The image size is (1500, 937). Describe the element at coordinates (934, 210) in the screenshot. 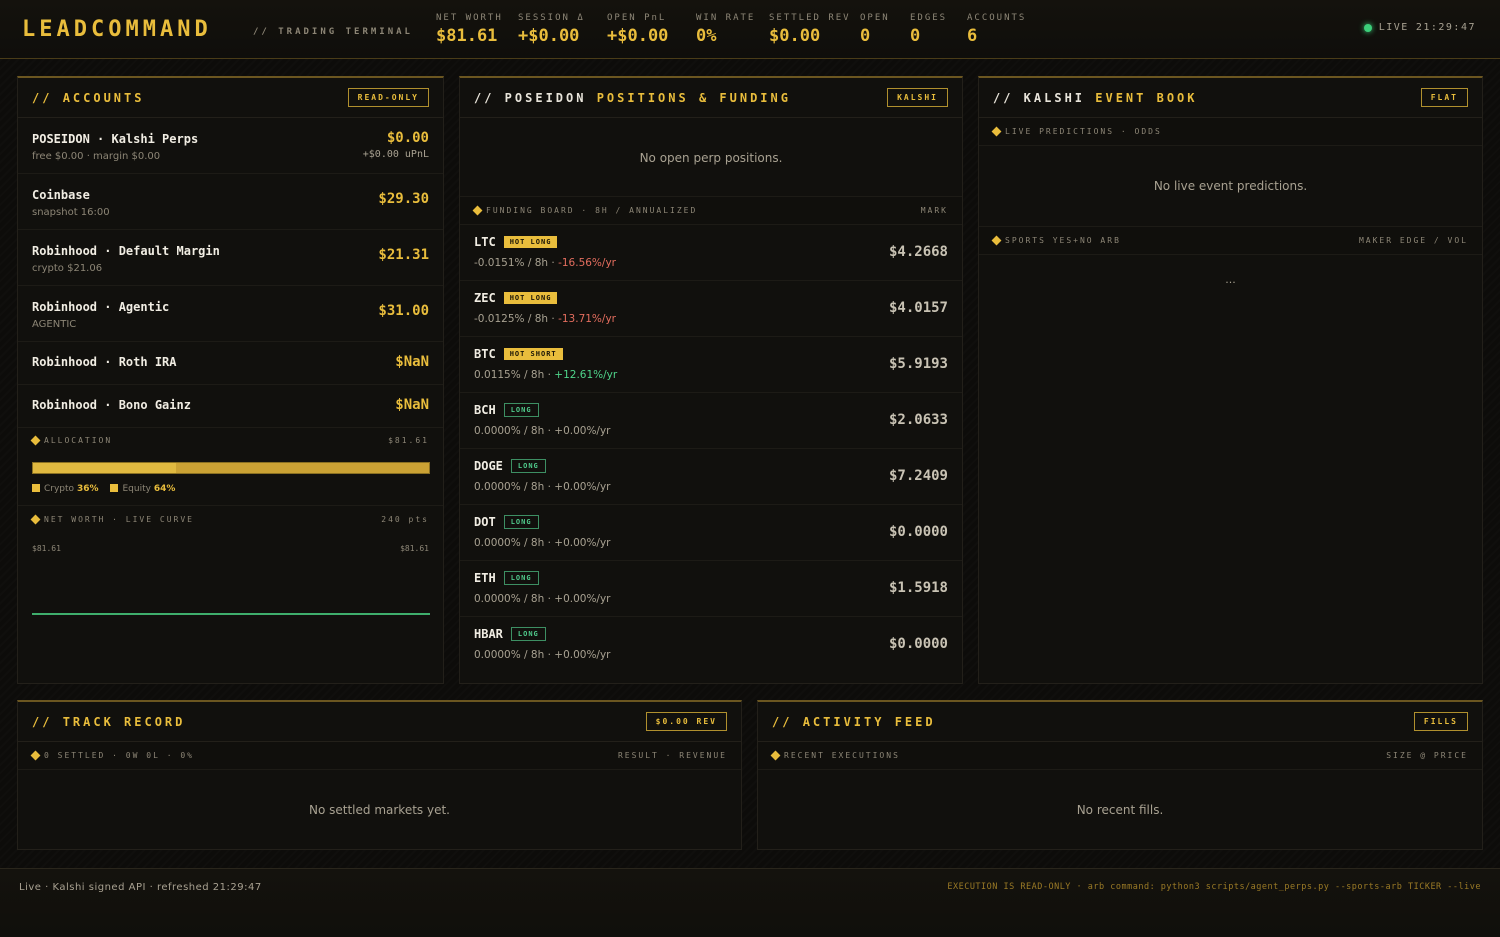

I see `funding-mark-header: MARK` at that location.